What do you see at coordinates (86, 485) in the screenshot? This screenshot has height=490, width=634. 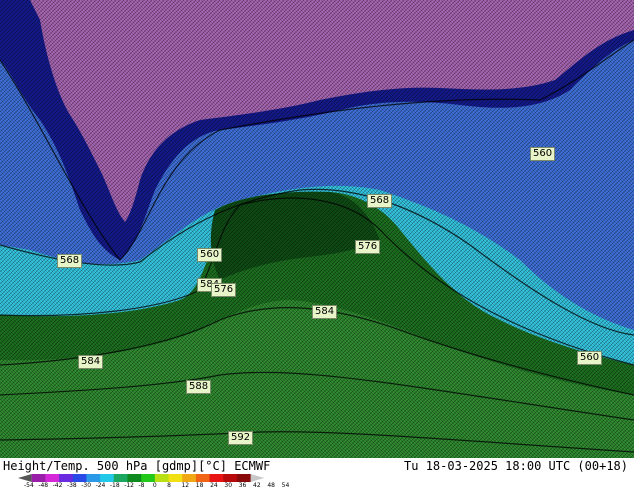 I see `legend-tick-label: -30` at bounding box center [86, 485].